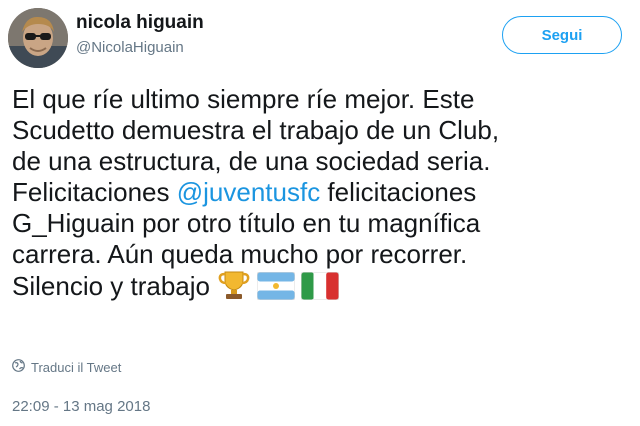  What do you see at coordinates (81, 406) in the screenshot?
I see `tweet-timestamp: 22:09 - 13 mag 2018` at bounding box center [81, 406].